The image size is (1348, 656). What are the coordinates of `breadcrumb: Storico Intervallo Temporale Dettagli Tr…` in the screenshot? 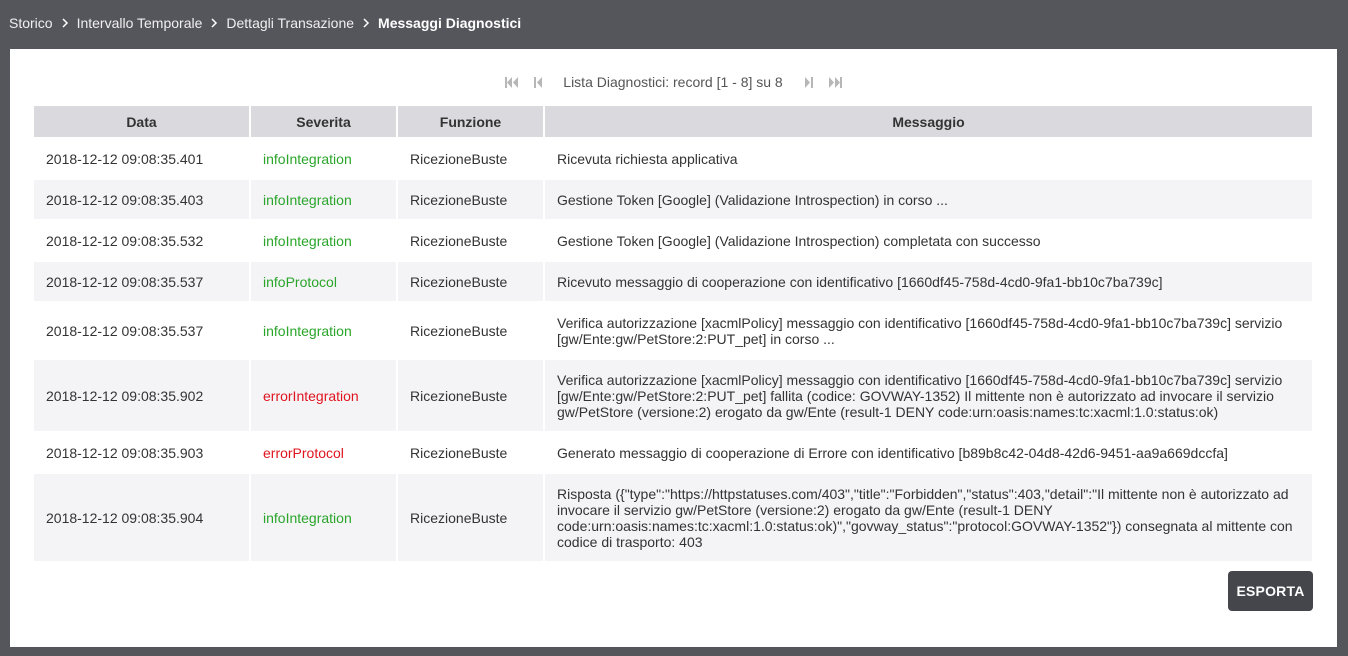 It's located at (265, 23).